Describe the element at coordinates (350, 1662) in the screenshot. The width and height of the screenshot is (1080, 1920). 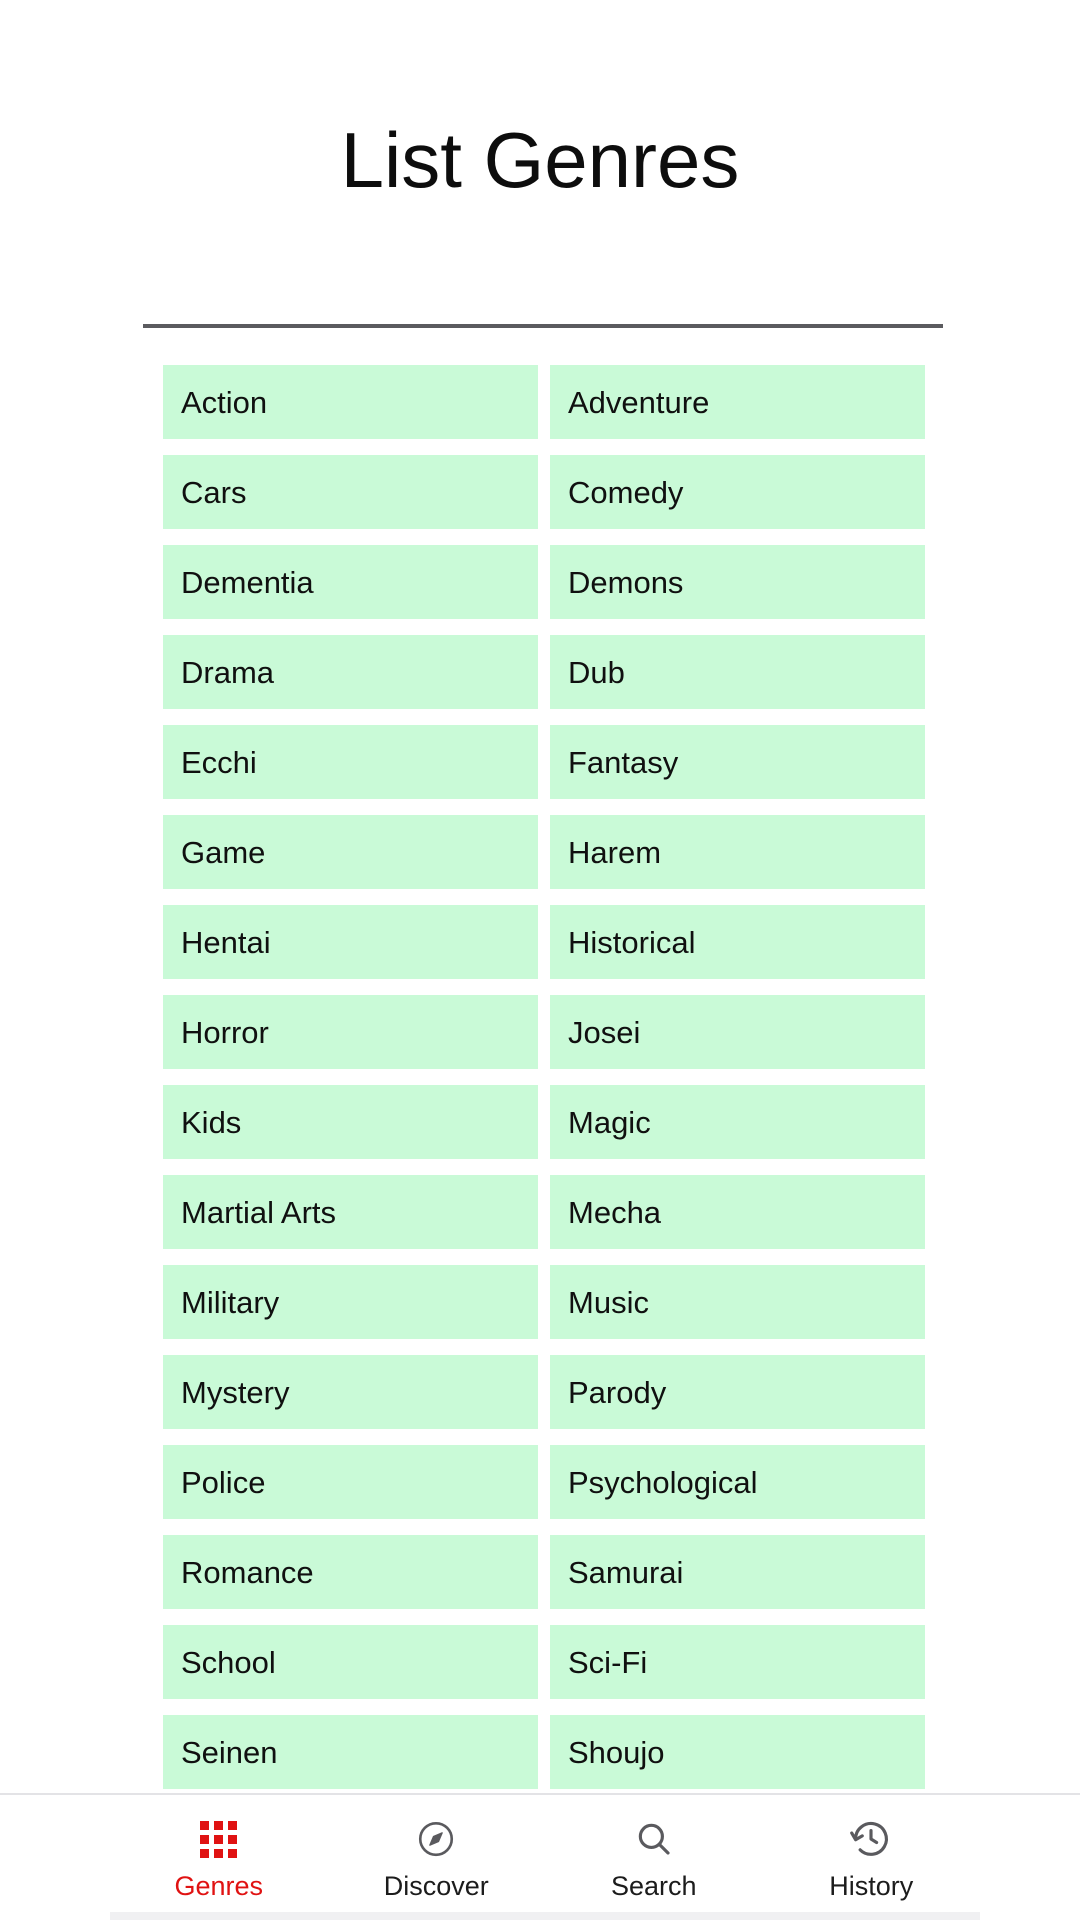
I see `genre-chip: School` at that location.